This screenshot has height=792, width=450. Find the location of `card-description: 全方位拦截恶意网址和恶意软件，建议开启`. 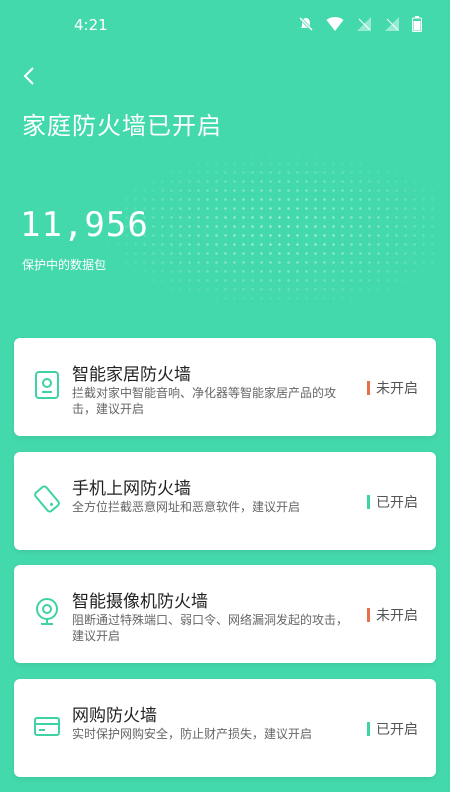

card-description: 全方位拦截恶意网址和恶意软件，建议开启 is located at coordinates (186, 507).